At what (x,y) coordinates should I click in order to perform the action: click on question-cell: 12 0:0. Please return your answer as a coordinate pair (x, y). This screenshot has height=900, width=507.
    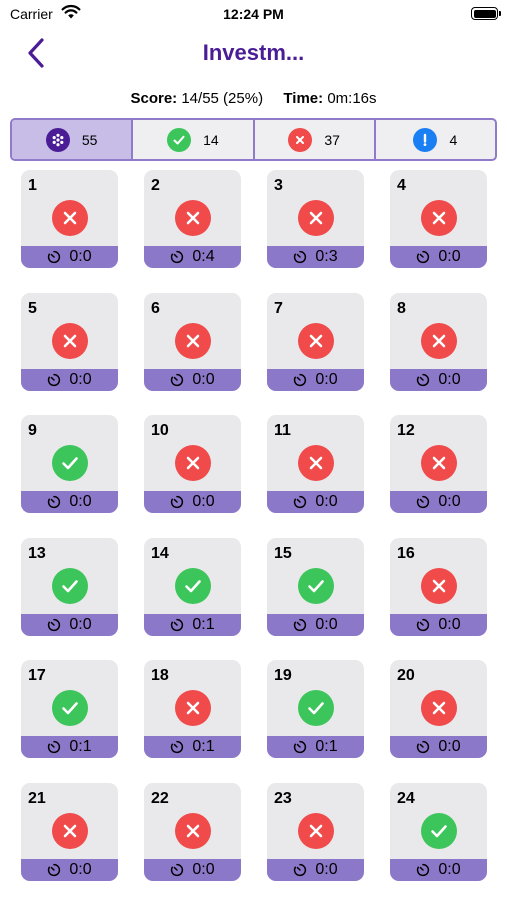
    Looking at the image, I should click on (438, 464).